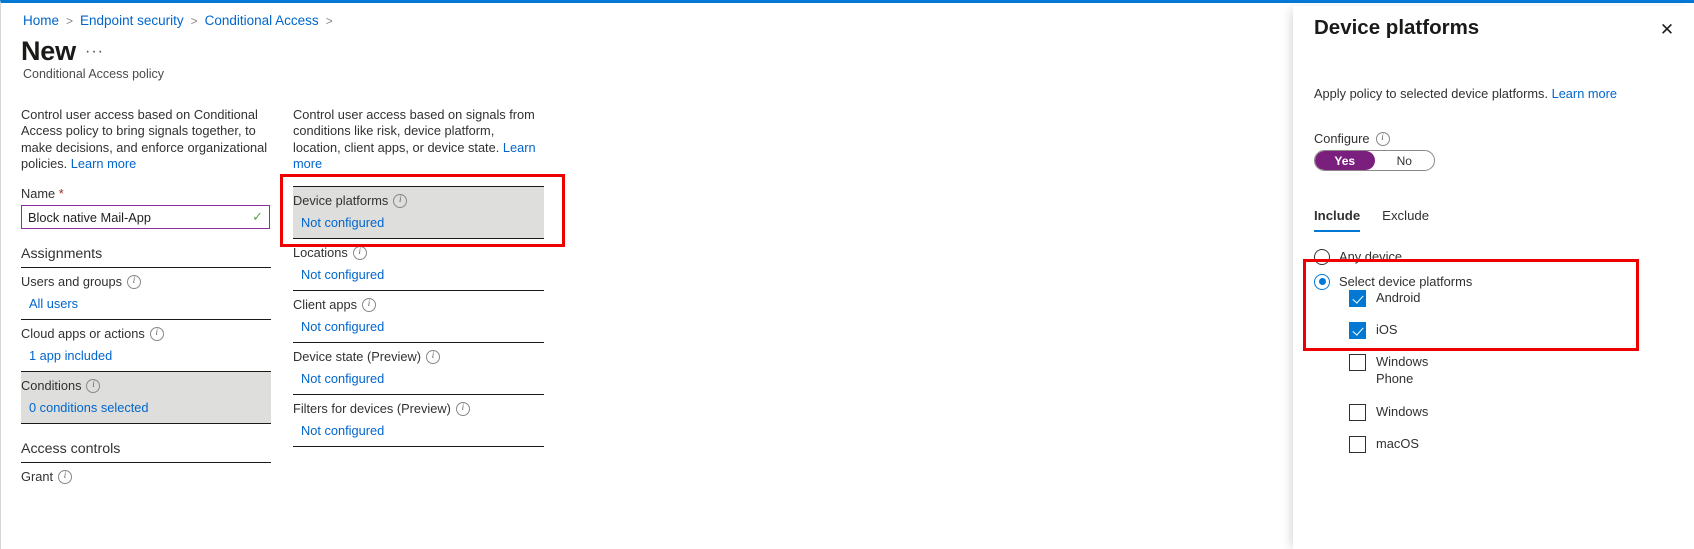 This screenshot has height=549, width=1694. What do you see at coordinates (1357, 362) in the screenshot?
I see `checkbox-windows-phone-icon` at bounding box center [1357, 362].